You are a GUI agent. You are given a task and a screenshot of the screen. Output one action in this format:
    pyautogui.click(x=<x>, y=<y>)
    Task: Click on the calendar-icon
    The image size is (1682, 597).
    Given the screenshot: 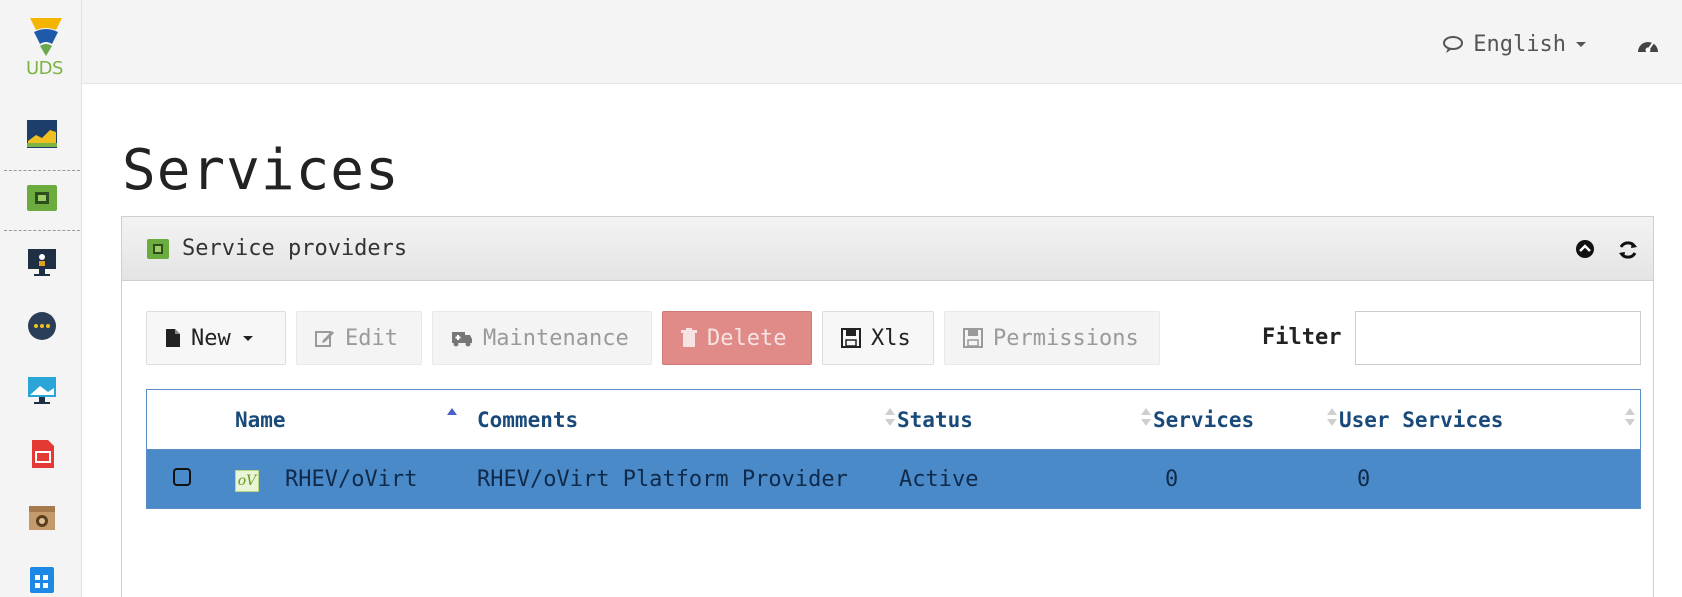 What is the action you would take?
    pyautogui.click(x=42, y=580)
    